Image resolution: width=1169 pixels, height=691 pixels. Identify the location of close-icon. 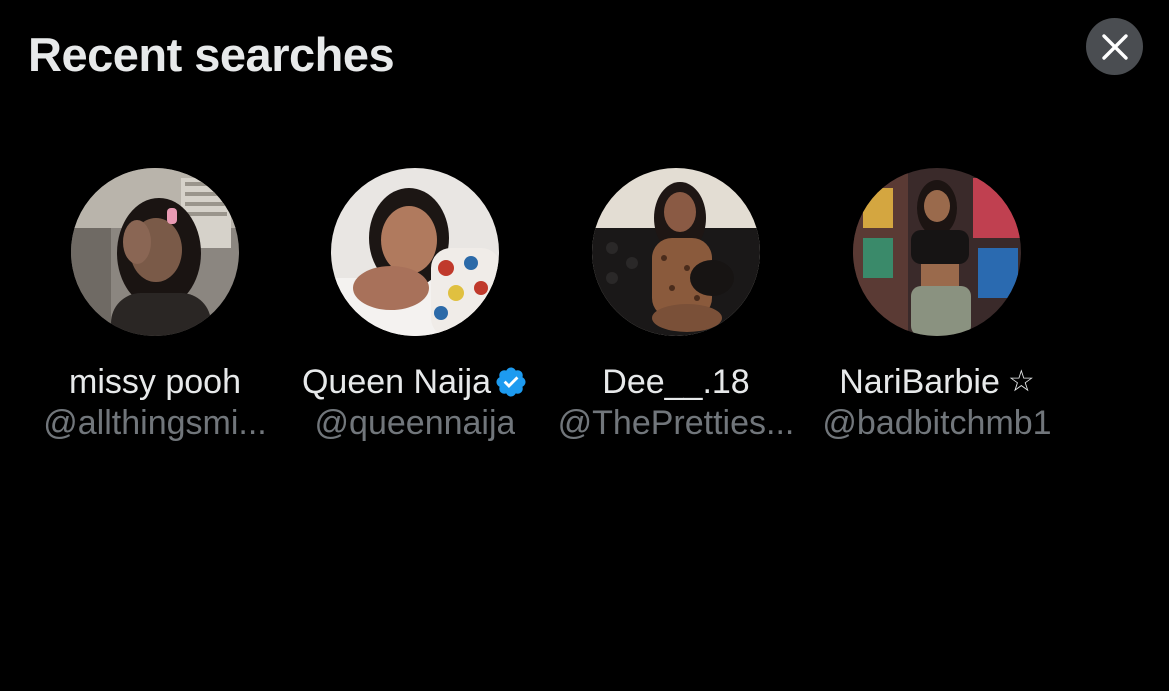
(1114, 46).